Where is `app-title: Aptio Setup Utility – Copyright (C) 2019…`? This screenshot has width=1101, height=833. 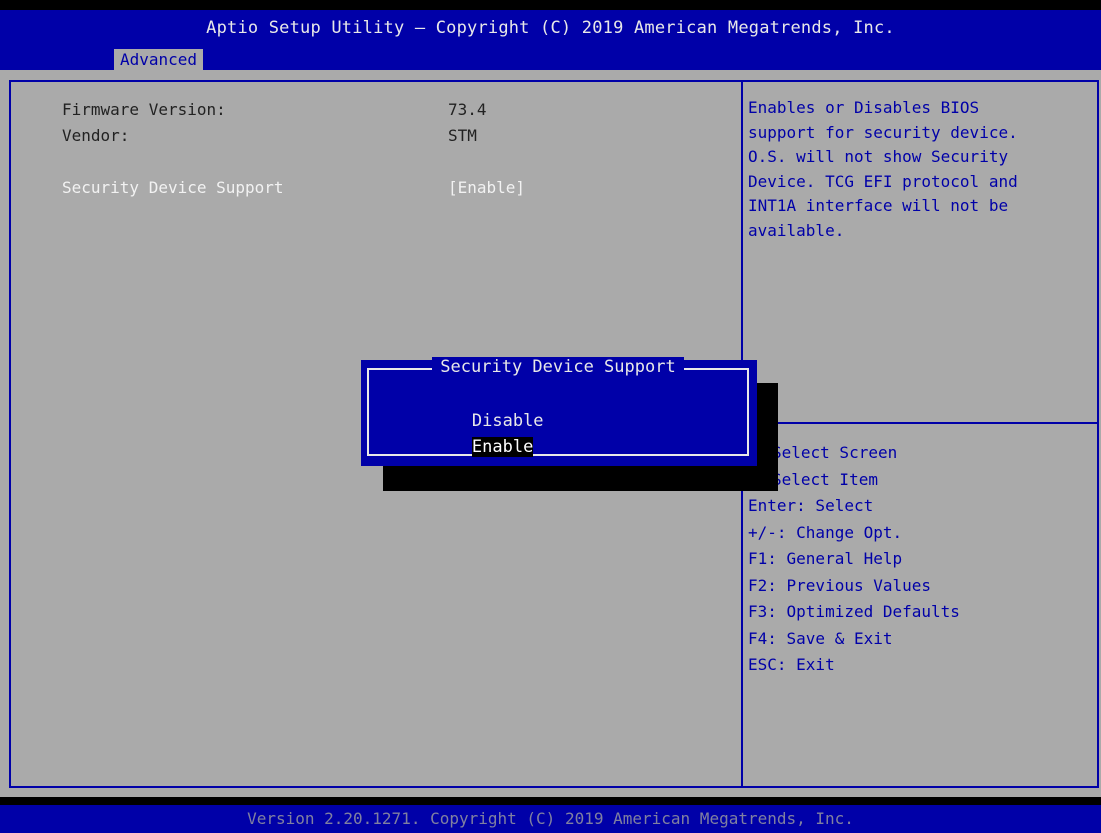 app-title: Aptio Setup Utility – Copyright (C) 2019… is located at coordinates (550, 28).